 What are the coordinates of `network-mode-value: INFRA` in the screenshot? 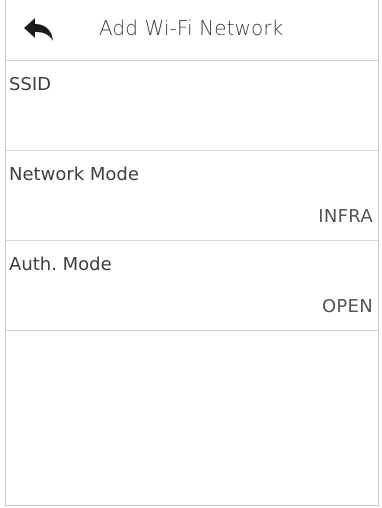 It's located at (345, 216).